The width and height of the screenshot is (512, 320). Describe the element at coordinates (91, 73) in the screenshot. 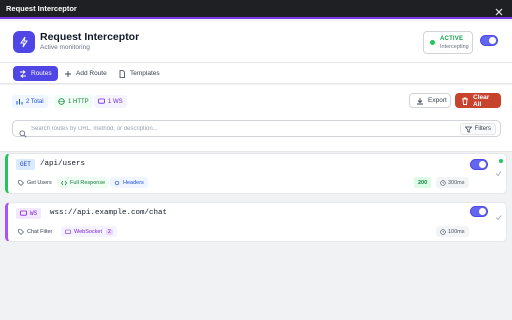

I see `tab-add-route-label: Add Route` at that location.